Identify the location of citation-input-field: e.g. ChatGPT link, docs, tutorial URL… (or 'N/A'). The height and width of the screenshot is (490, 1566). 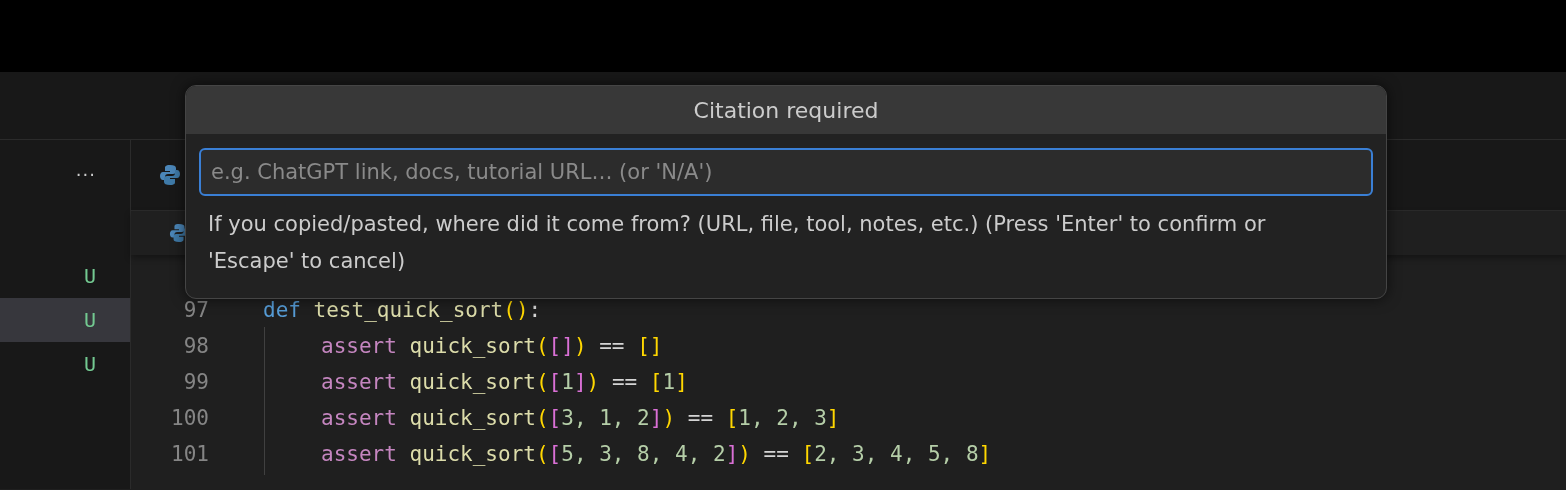
(786, 172).